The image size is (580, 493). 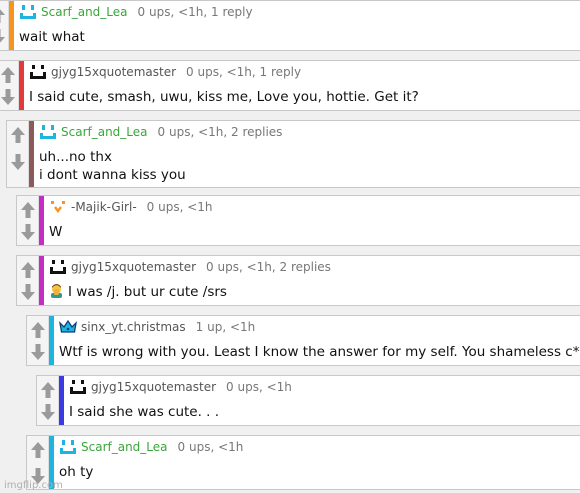 I want to click on comment-text: oh ty, so click(x=316, y=472).